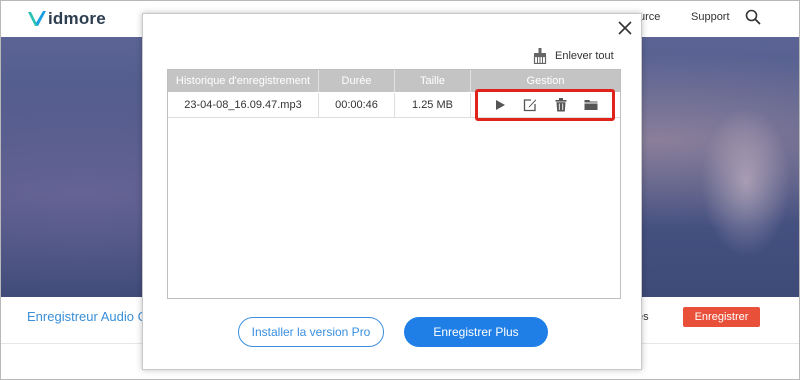 The image size is (800, 380). I want to click on brand-name: idmore, so click(77, 18).